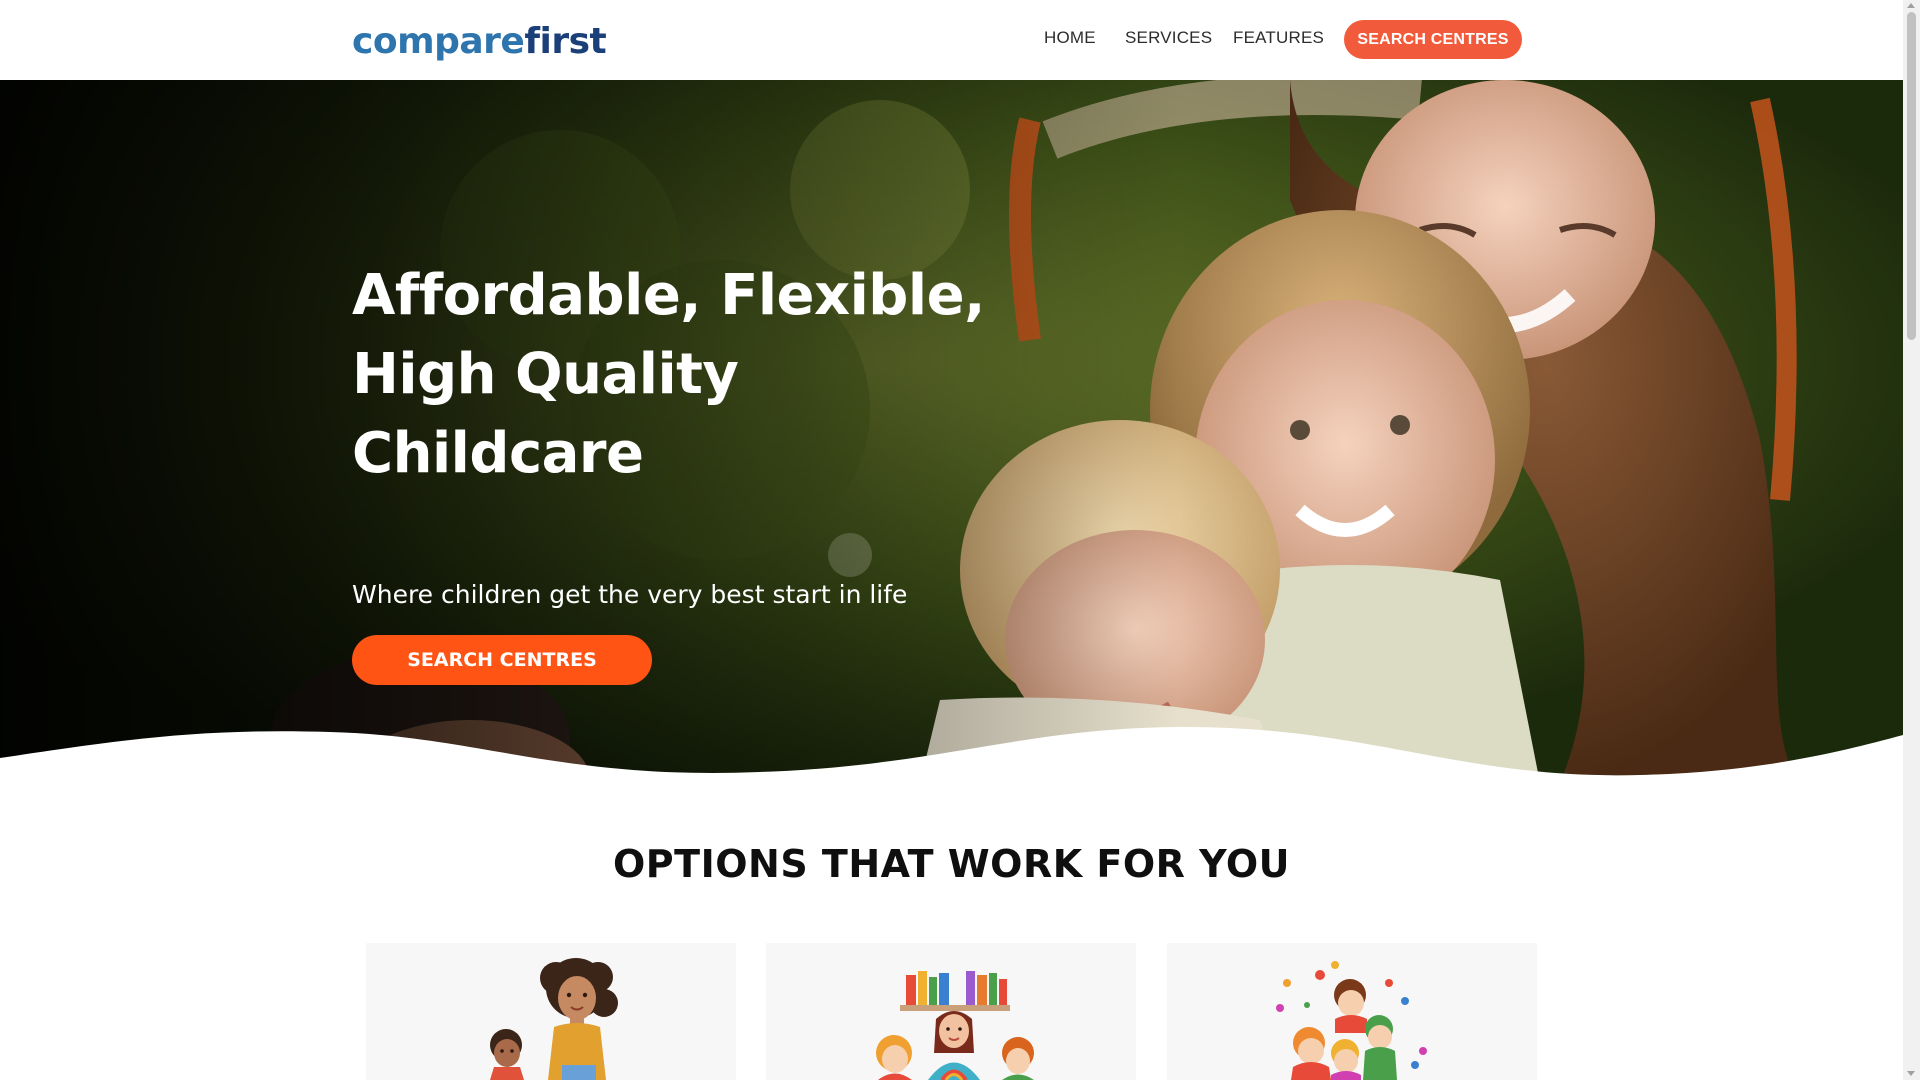  What do you see at coordinates (1351, 1020) in the screenshot?
I see `children-playing-balls-illustration-icon` at bounding box center [1351, 1020].